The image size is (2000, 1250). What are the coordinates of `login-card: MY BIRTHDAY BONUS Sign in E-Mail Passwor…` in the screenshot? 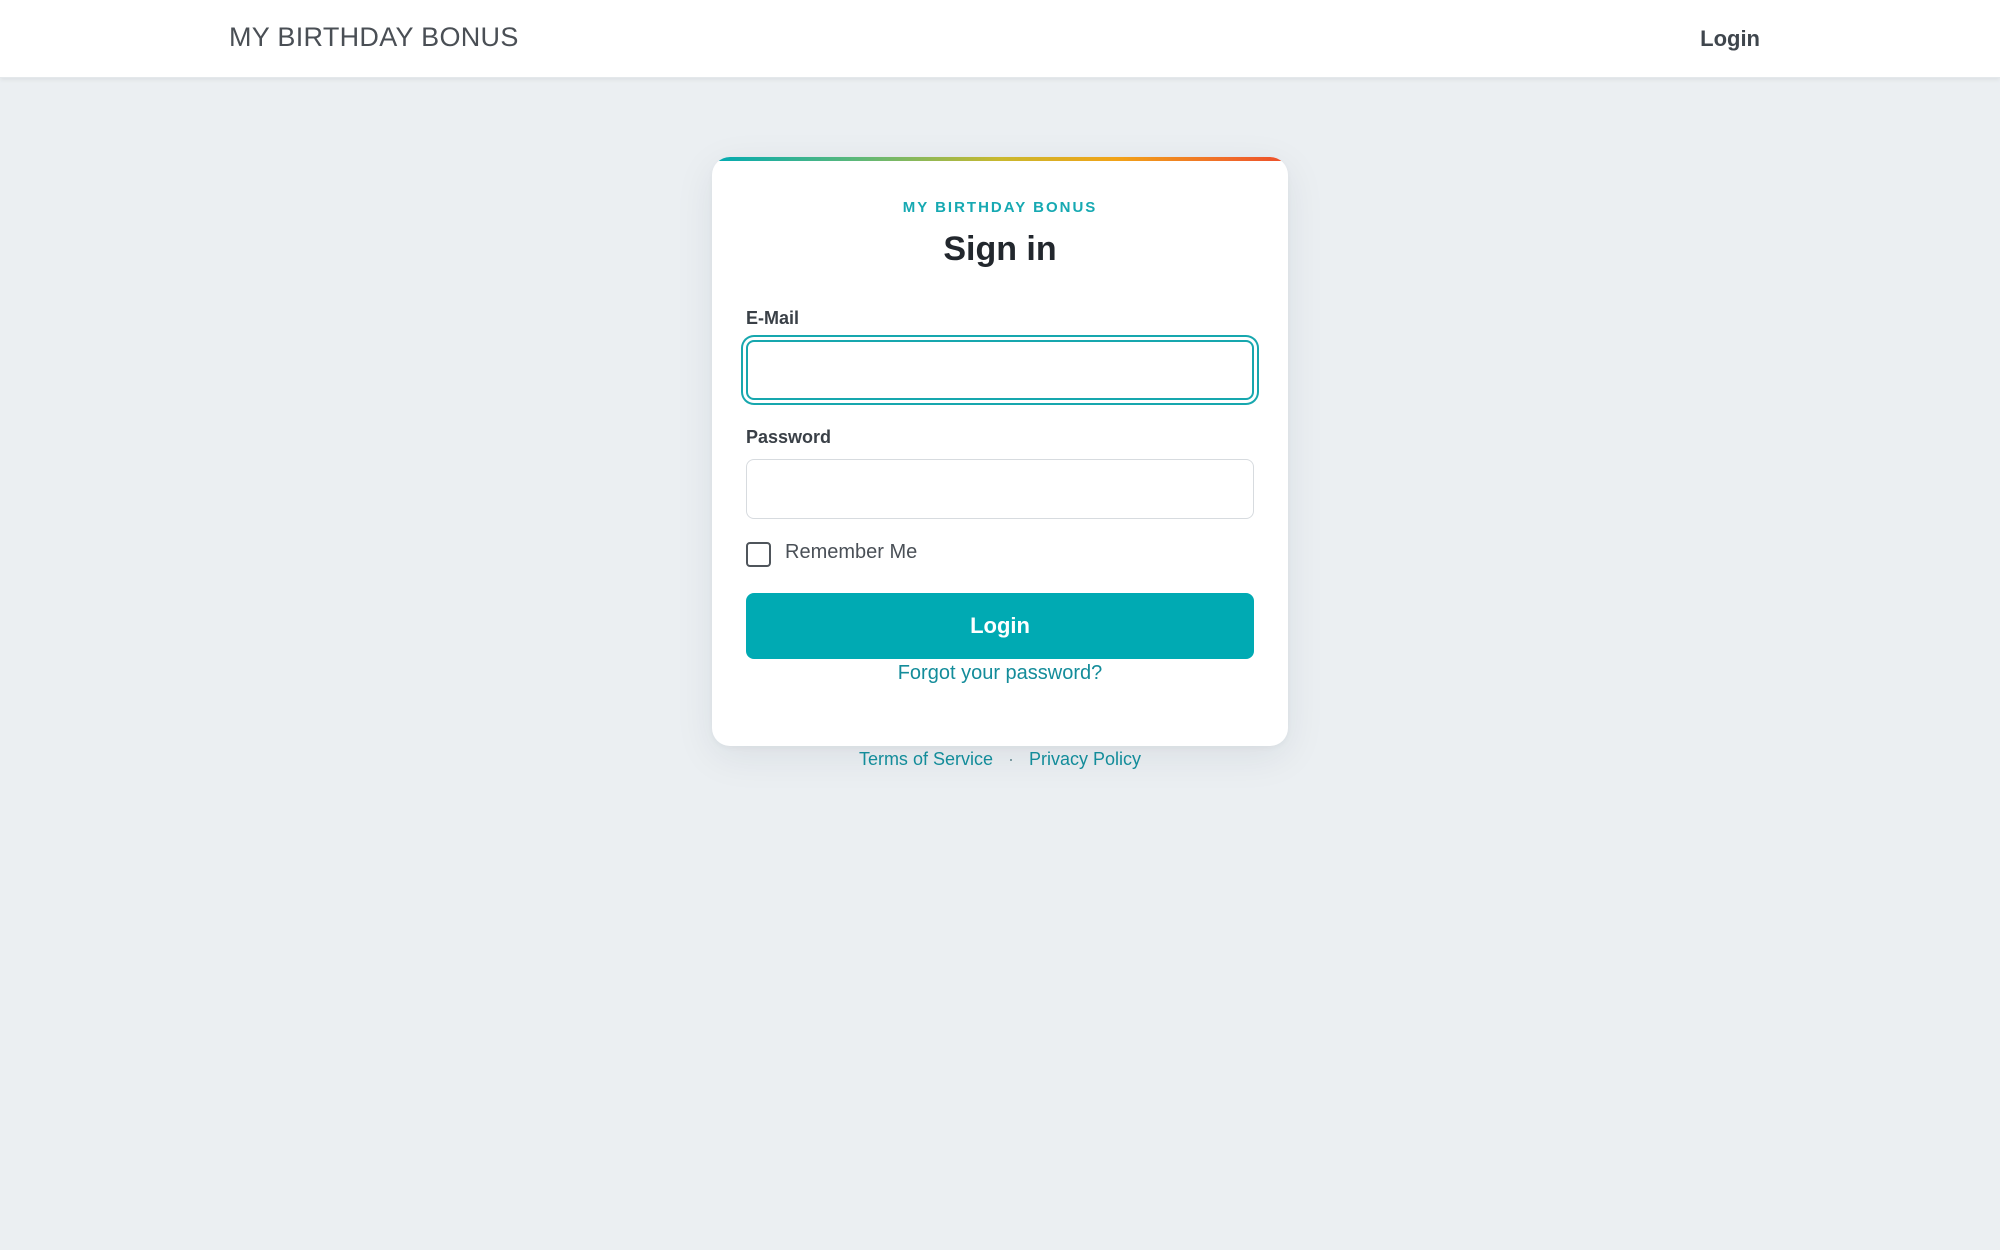 It's located at (1000, 451).